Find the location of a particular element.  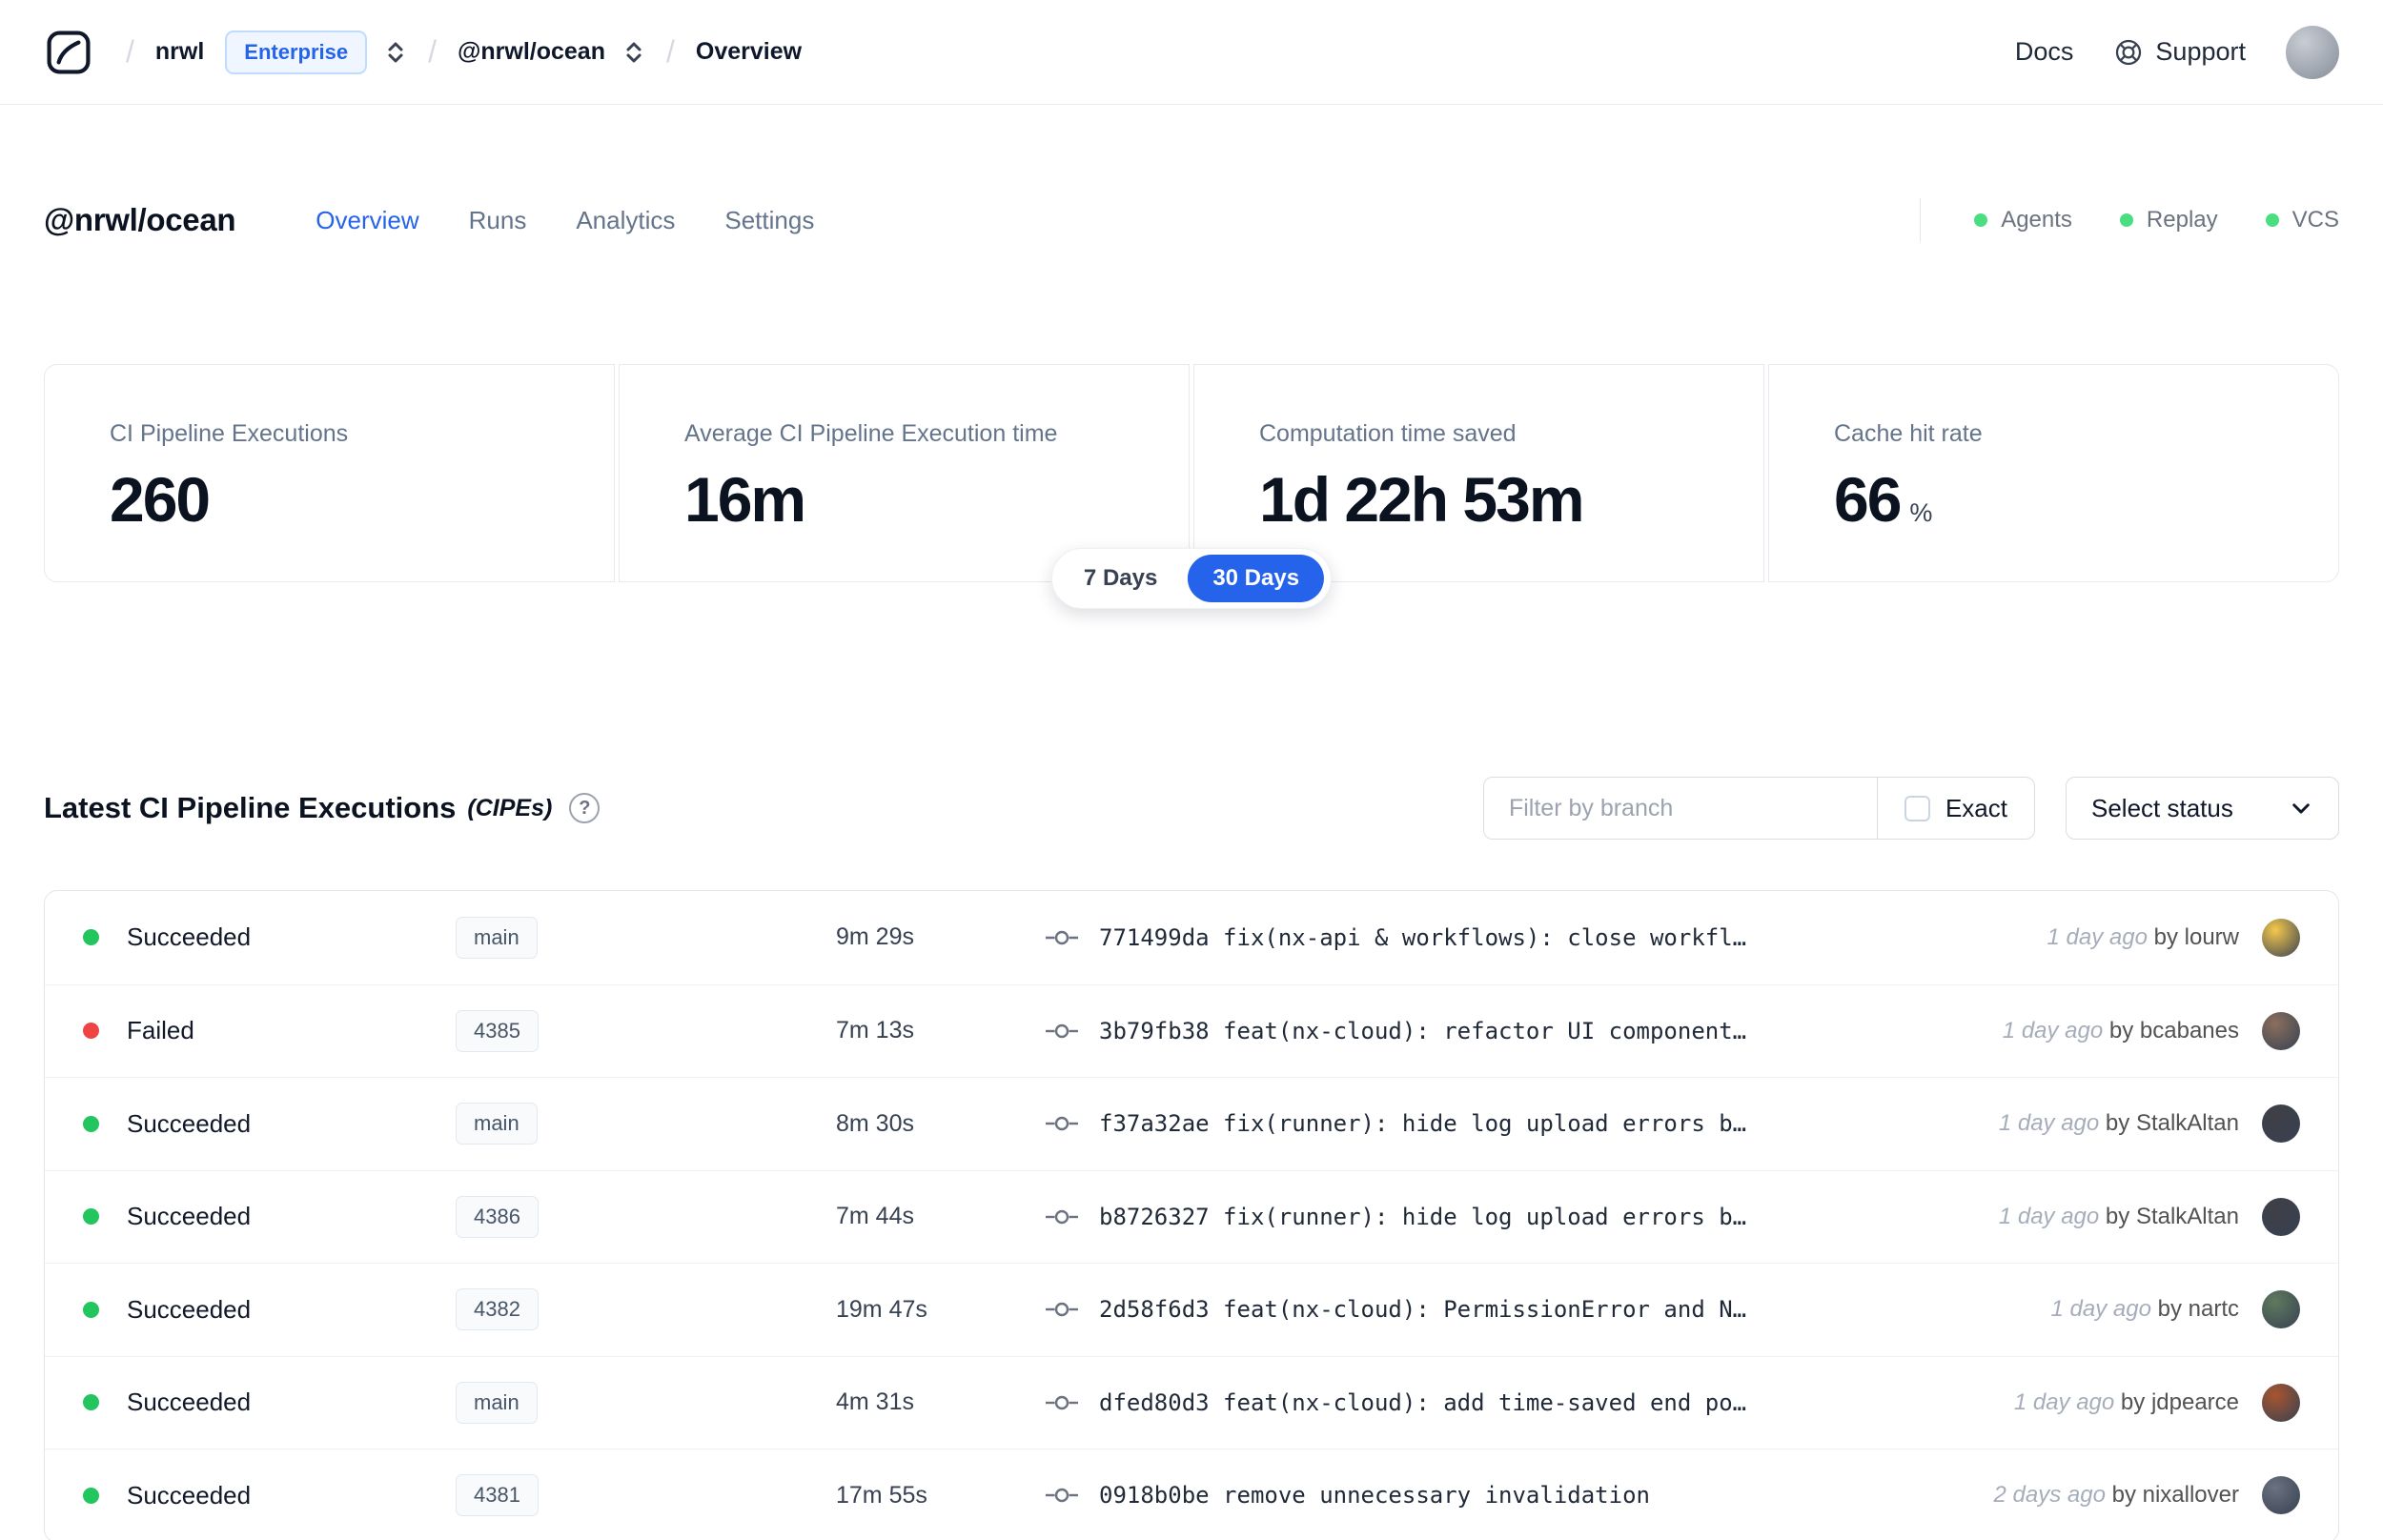

enterprise-badge: Enterprise is located at coordinates (297, 52).